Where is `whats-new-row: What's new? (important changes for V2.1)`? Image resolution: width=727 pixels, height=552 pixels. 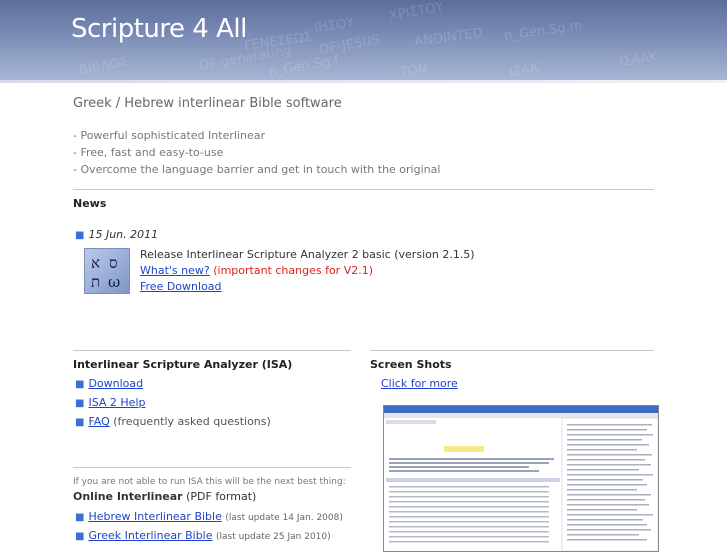 whats-new-row: What's new? (important changes for V2.1) is located at coordinates (307, 271).